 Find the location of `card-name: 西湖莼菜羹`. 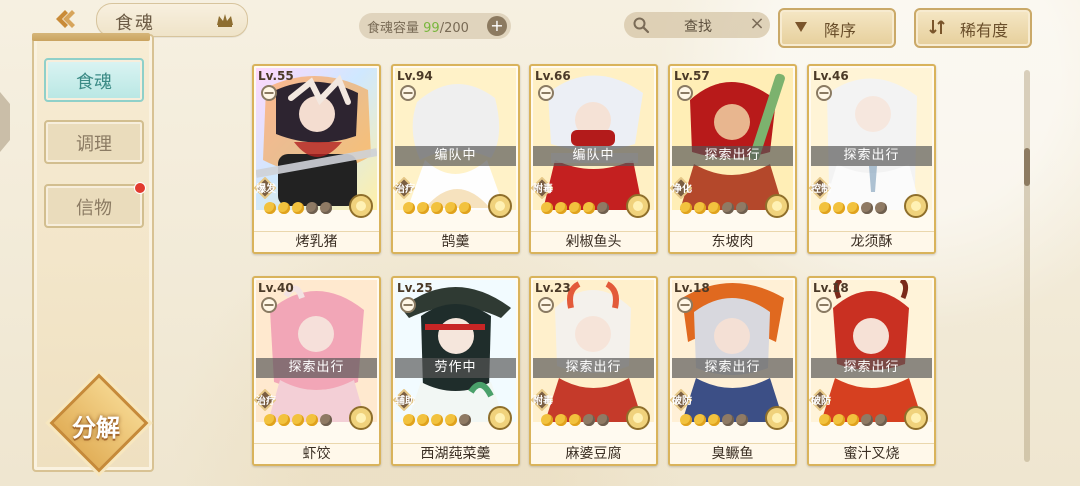

card-name: 西湖莼菜羹 is located at coordinates (455, 453).